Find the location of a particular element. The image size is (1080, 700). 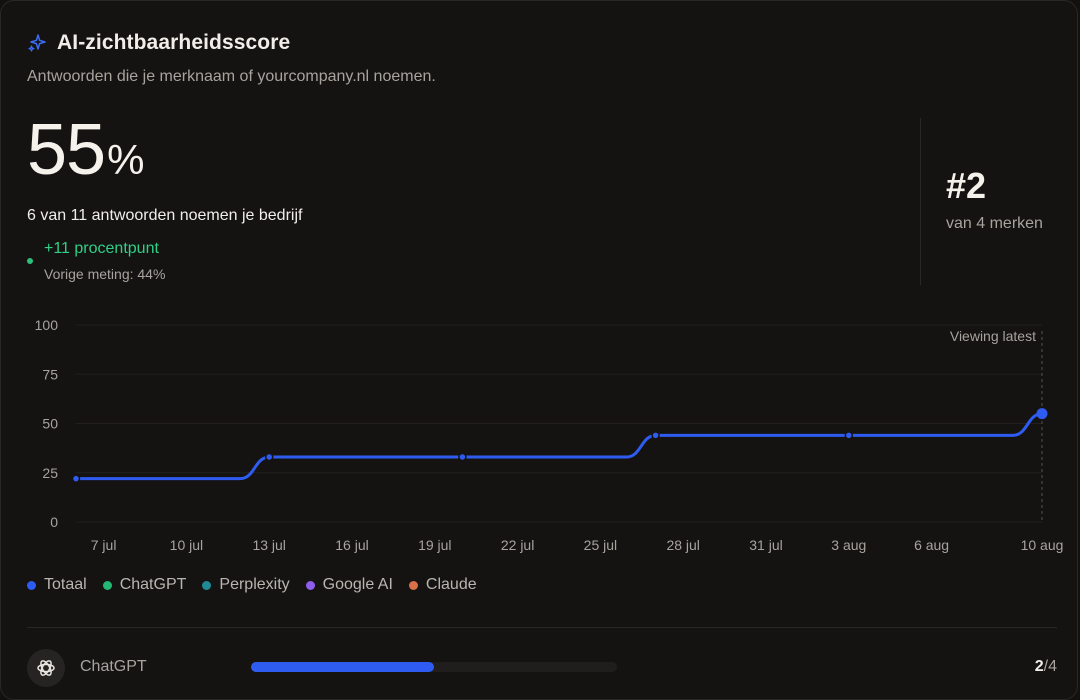

x-tick-label: 10 aug is located at coordinates (1042, 545).